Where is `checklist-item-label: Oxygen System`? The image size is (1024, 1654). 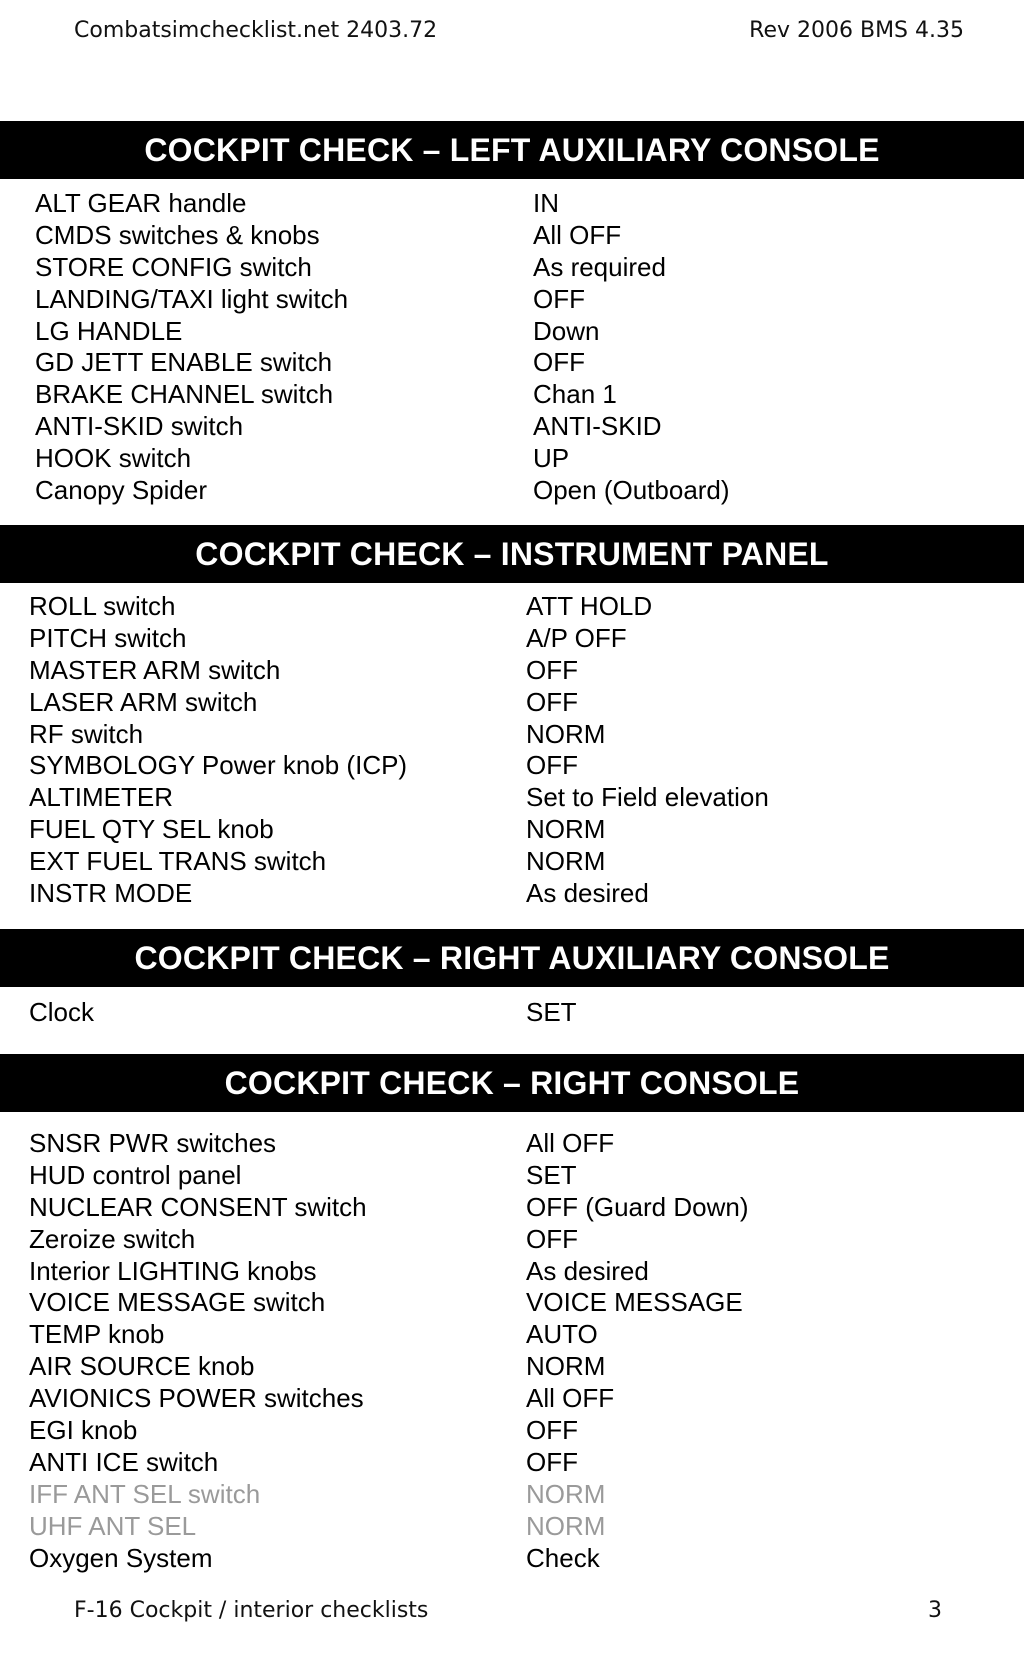 checklist-item-label: Oxygen System is located at coordinates (121, 1557).